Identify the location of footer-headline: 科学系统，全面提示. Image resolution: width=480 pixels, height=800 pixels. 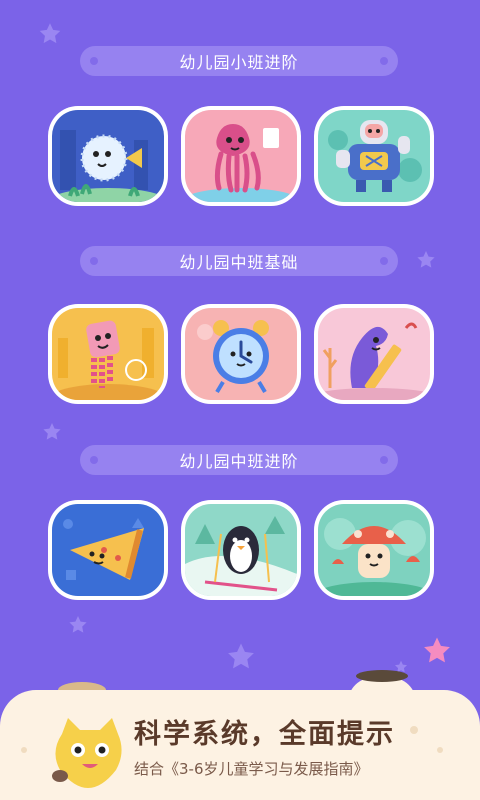
(264, 734).